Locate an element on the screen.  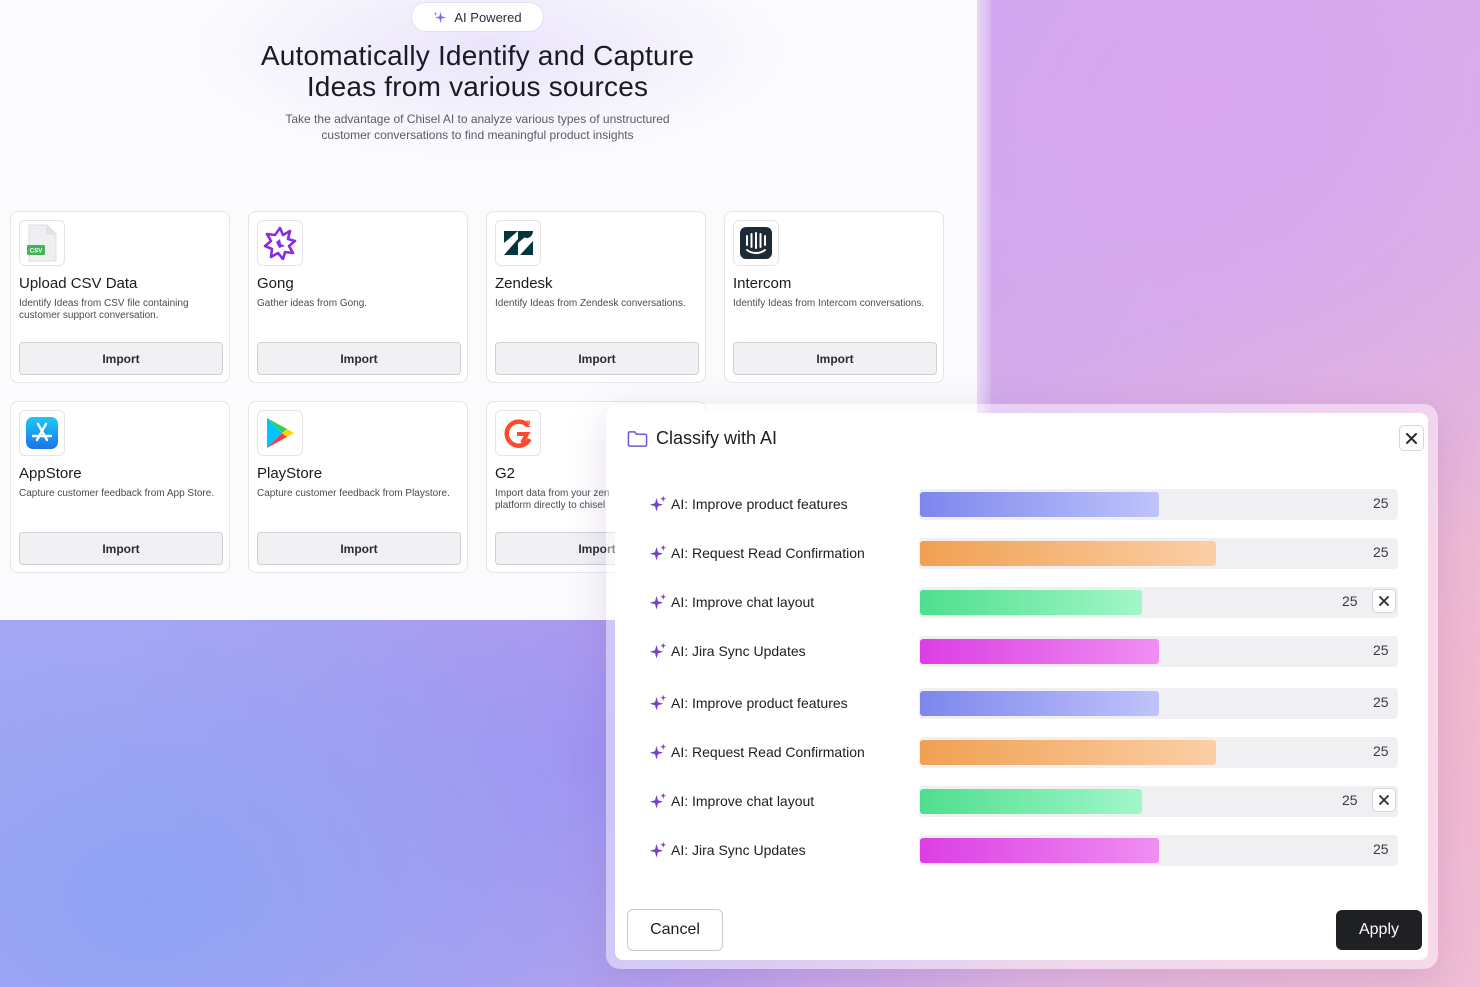
card-title: G2 is located at coordinates (505, 473).